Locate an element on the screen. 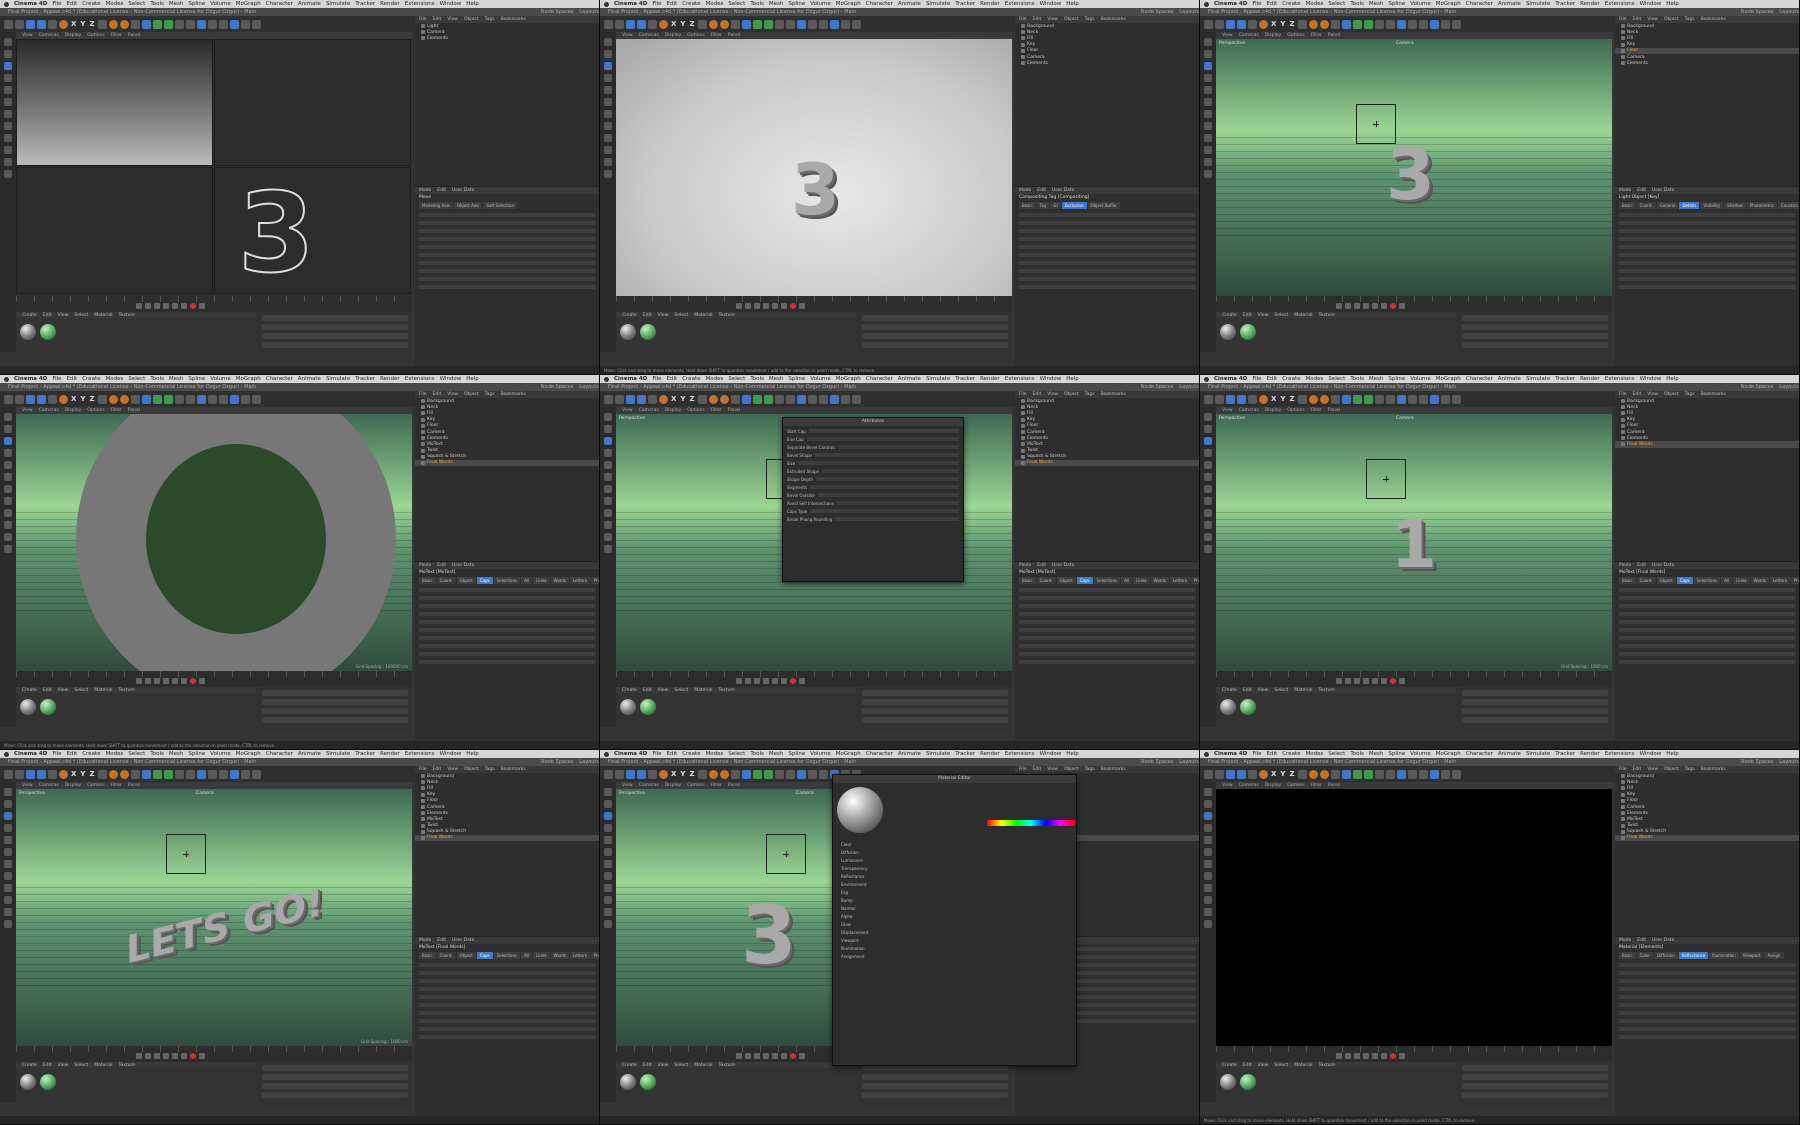  object-menu-edit: Edit is located at coordinates (1037, 19).